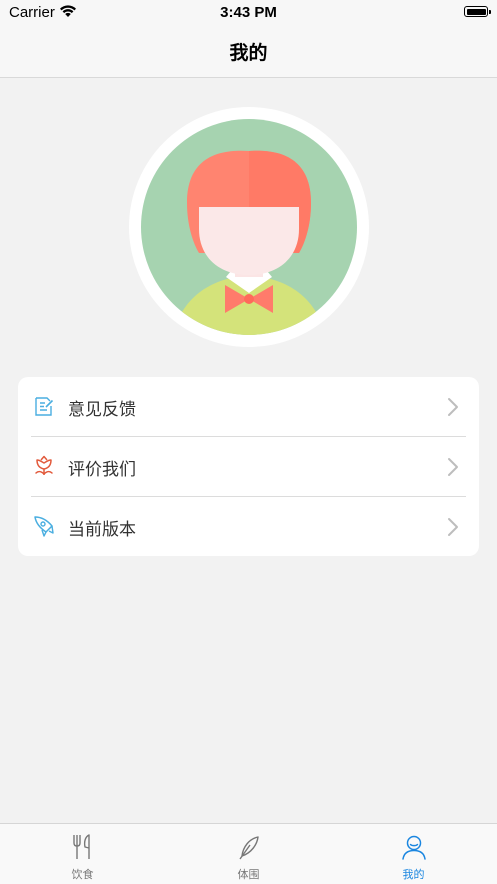 The image size is (497, 884). I want to click on status-bar: Carrier 3:43 PM, so click(248, 13).